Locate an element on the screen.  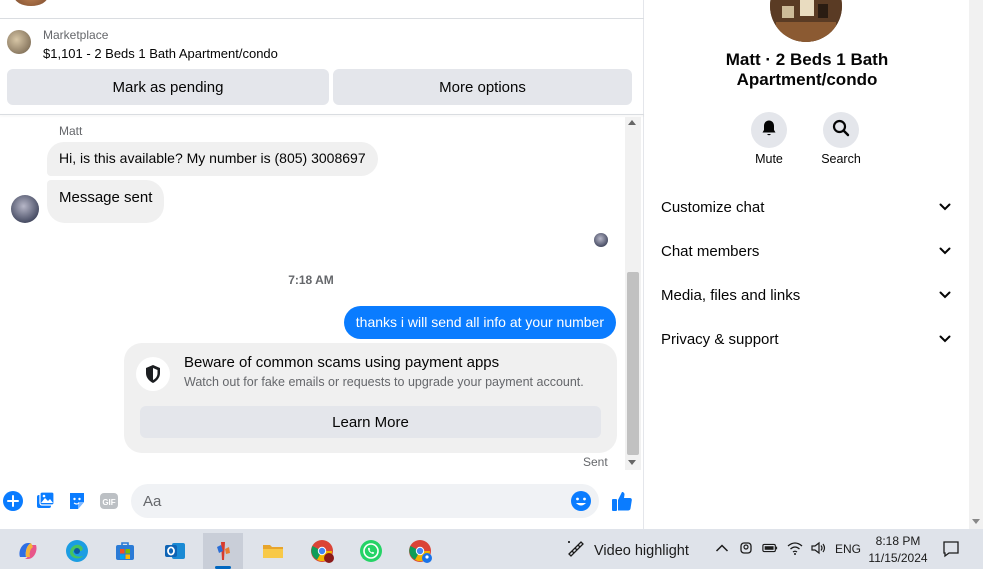
conversation-title: Matt · 2 Beds 1 Bath Apartment/condo is located at coordinates (807, 70).